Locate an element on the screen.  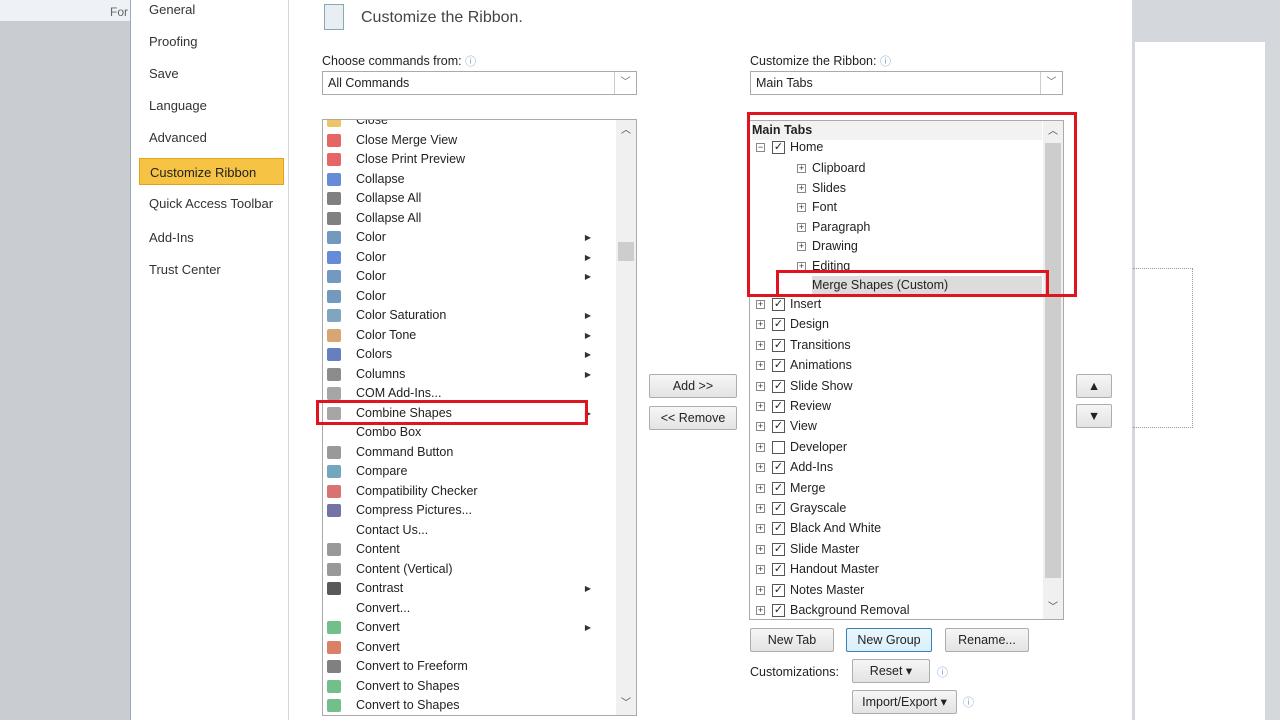
tree-tab: + ✓ Transitions is located at coordinates (897, 345).